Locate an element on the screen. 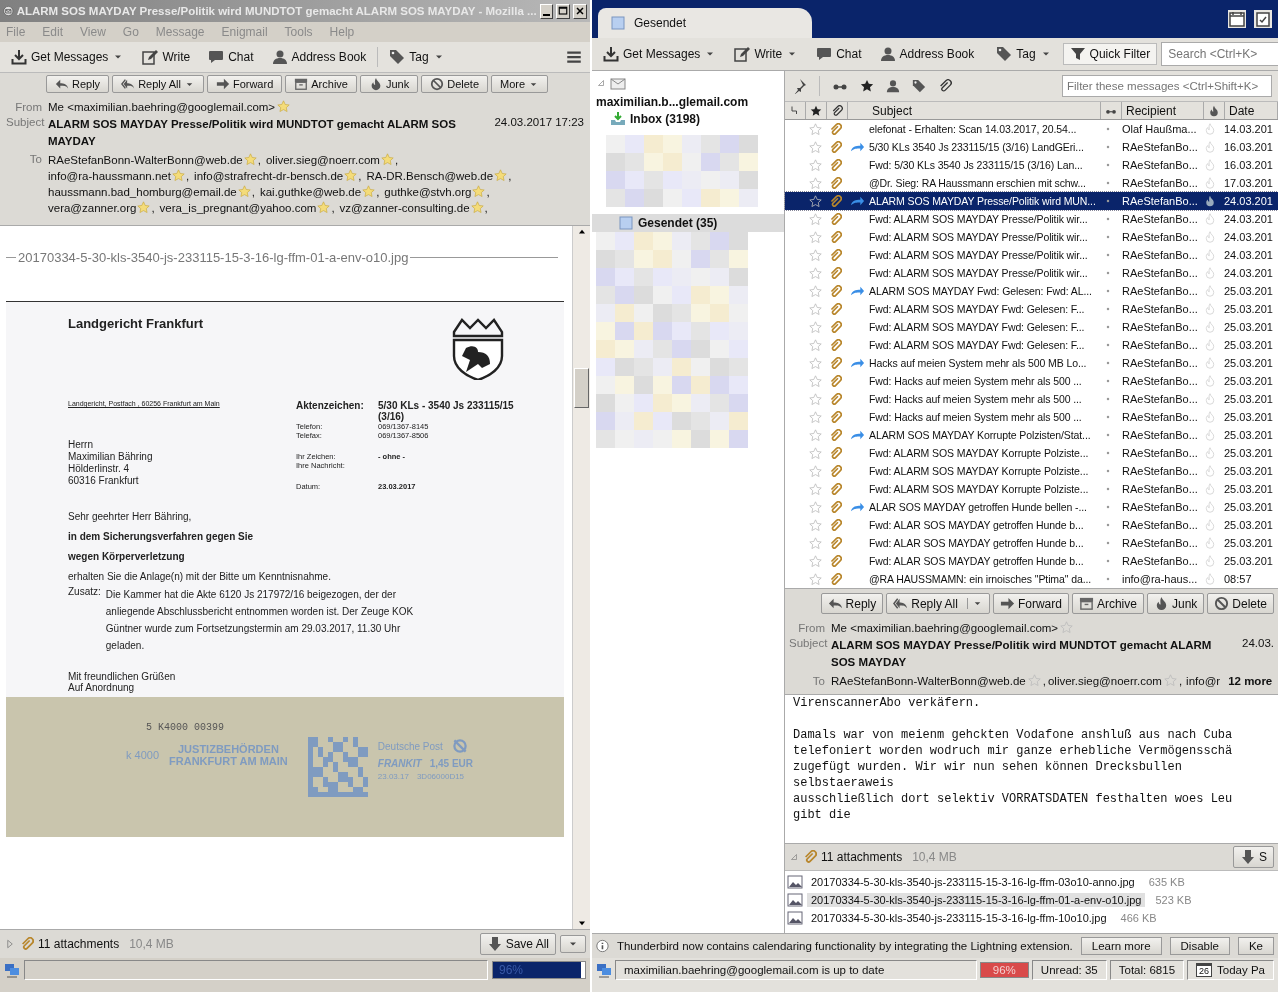 Image resolution: width=1278 pixels, height=992 pixels. message-row: elefonat - Erhalten: Scan 14.03.2017, 20.54... Olaf Haußma... 14.03.201 is located at coordinates (1031, 129).